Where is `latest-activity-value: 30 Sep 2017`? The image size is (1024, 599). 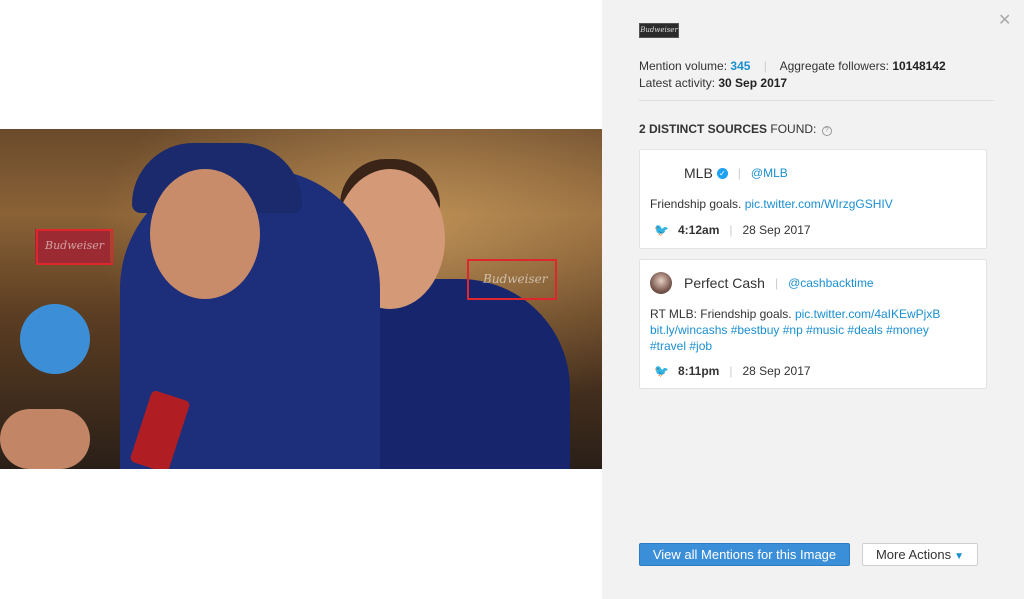 latest-activity-value: 30 Sep 2017 is located at coordinates (753, 83).